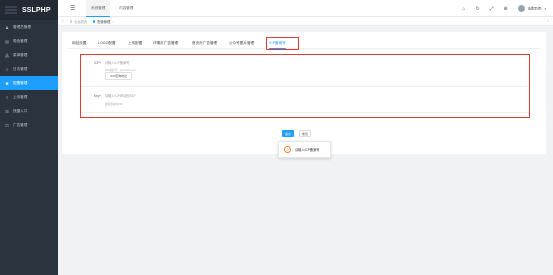 The height and width of the screenshot is (275, 553). Describe the element at coordinates (7, 83) in the screenshot. I see `gear-icon: ✱` at that location.